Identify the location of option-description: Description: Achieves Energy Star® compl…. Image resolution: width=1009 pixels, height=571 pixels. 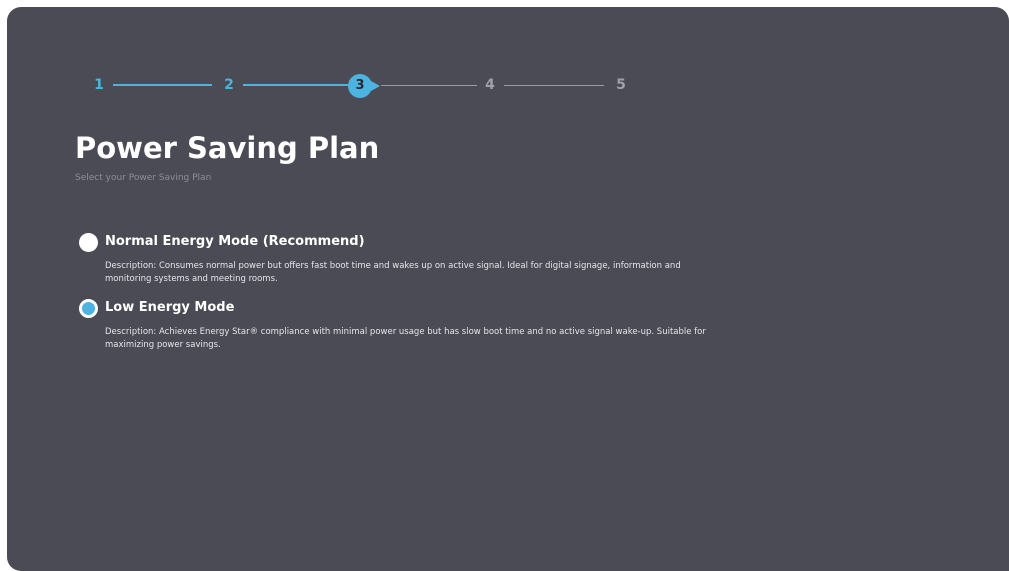
(405, 338).